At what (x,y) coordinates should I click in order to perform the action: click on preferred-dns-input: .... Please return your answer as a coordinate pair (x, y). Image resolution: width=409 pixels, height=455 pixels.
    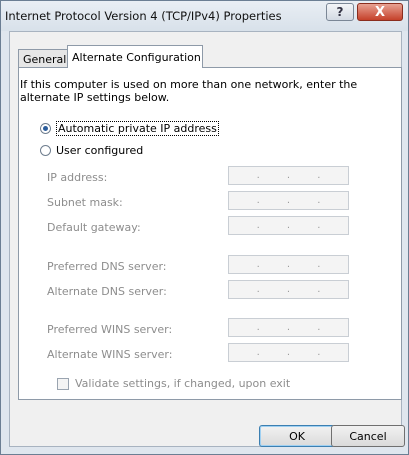
    Looking at the image, I should click on (288, 264).